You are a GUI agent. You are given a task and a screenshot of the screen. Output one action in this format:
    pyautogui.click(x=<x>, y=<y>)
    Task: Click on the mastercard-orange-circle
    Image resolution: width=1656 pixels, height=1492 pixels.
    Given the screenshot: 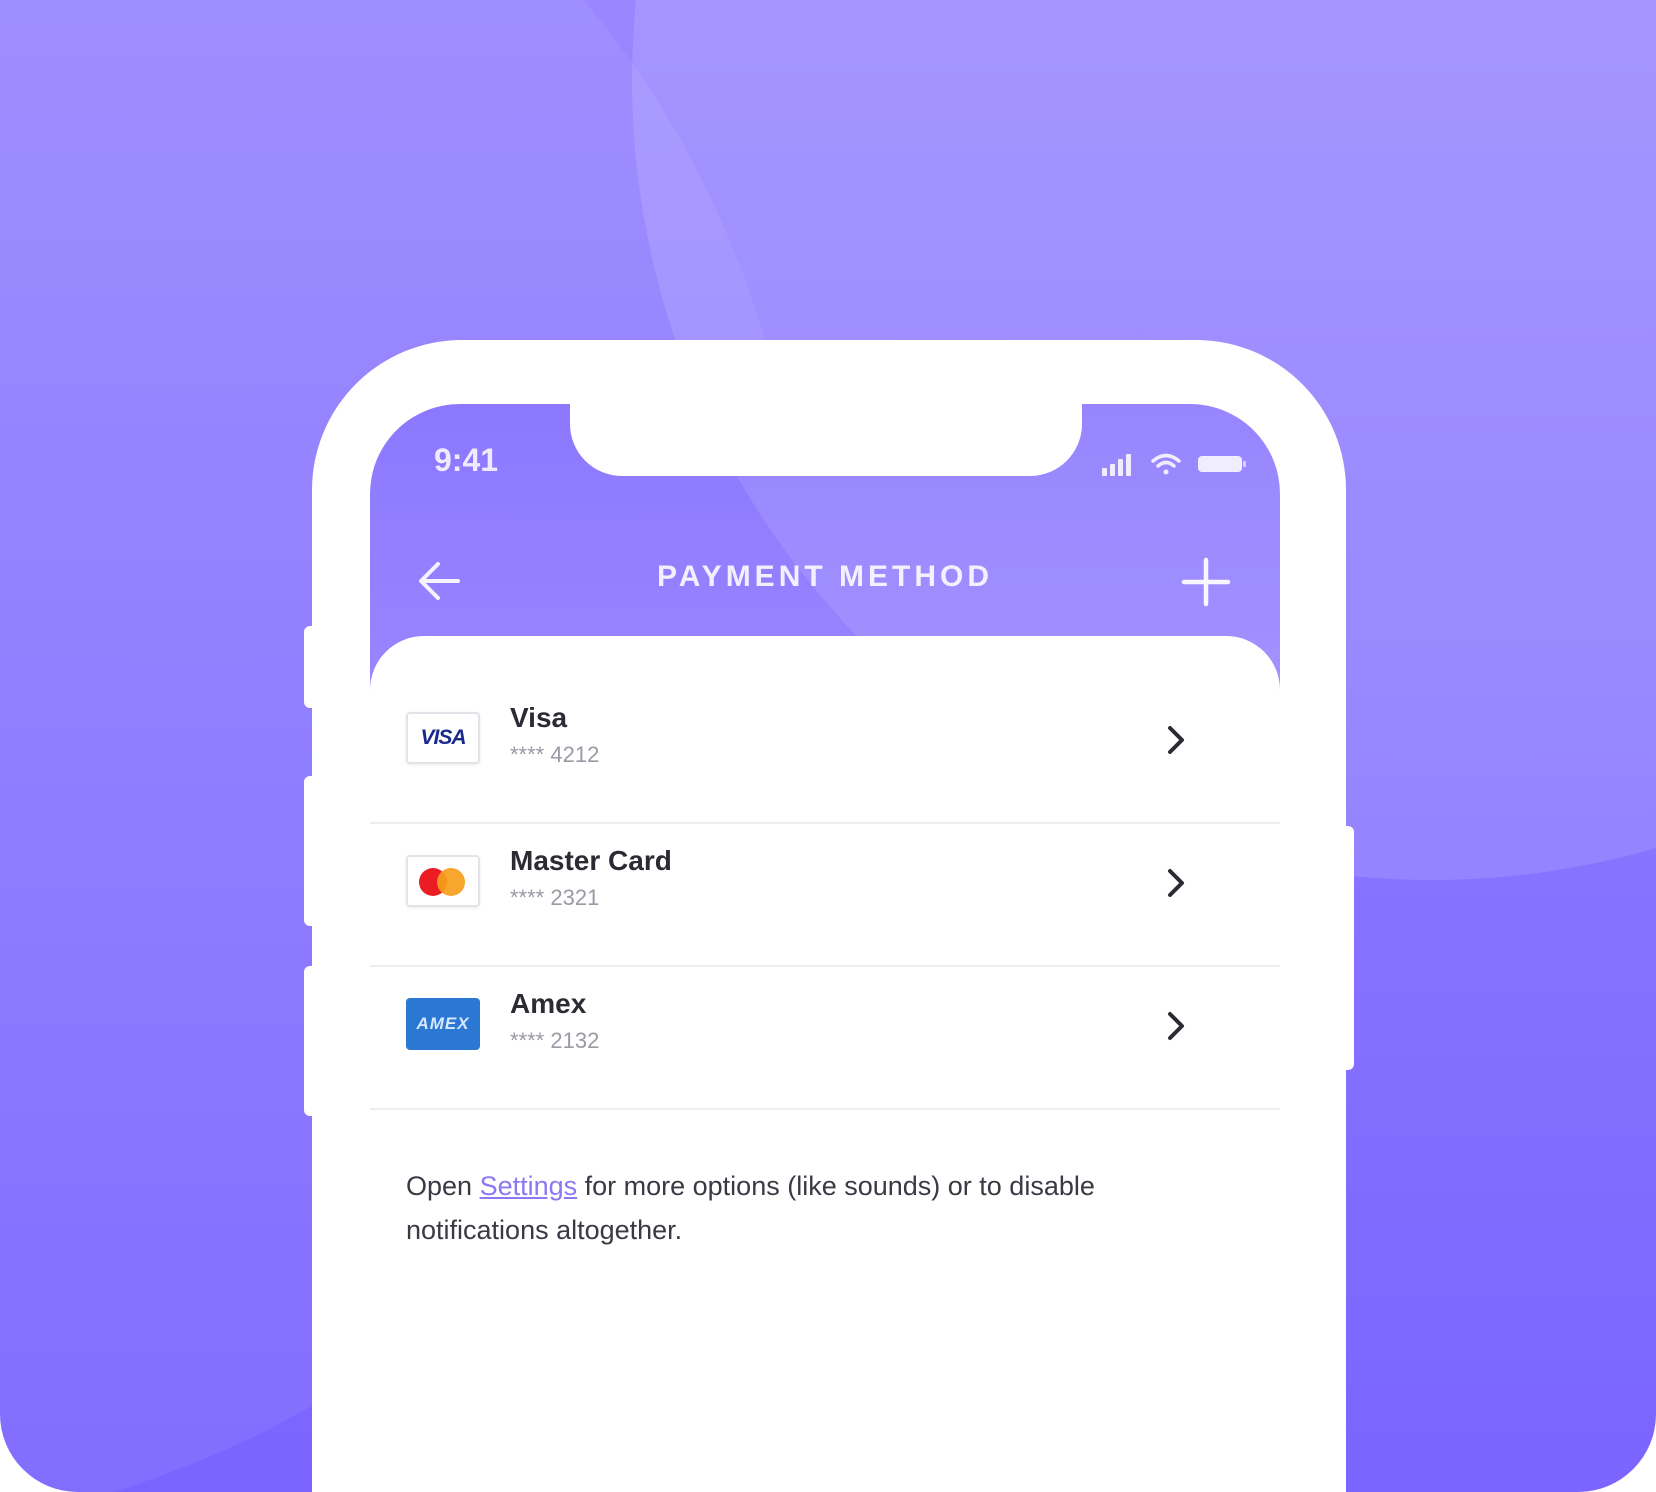 What is the action you would take?
    pyautogui.click(x=451, y=882)
    